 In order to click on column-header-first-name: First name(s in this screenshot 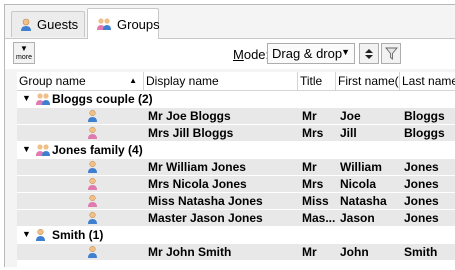, I will do `click(368, 81)`.